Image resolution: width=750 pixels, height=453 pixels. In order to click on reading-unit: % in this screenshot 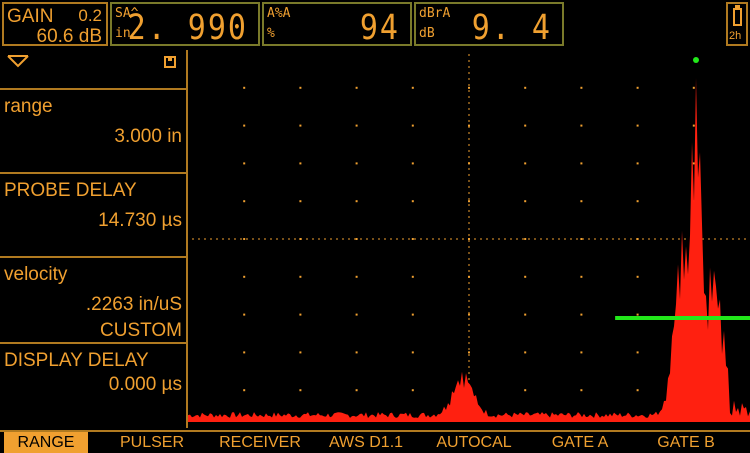, I will do `click(271, 33)`.